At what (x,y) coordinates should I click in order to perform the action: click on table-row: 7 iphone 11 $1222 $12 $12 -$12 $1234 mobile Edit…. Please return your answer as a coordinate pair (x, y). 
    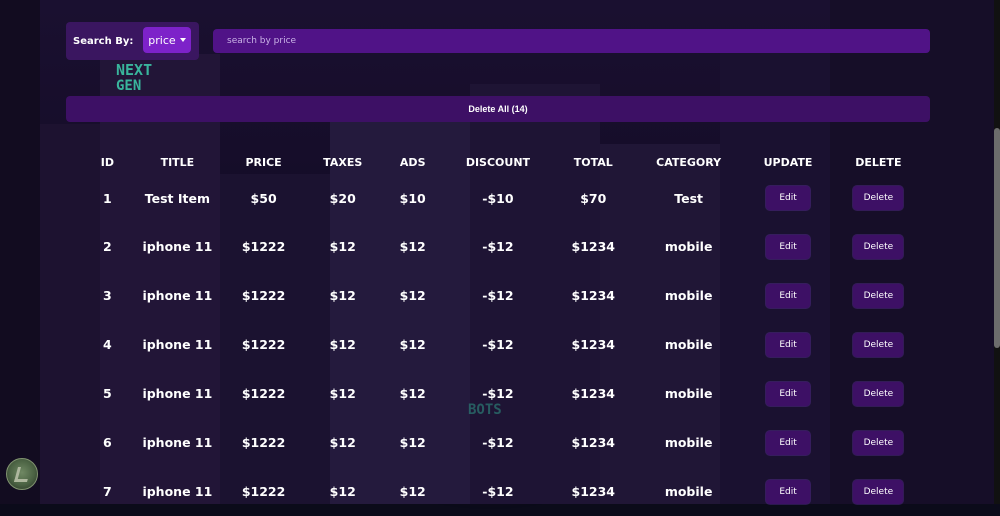
    Looking at the image, I should click on (500, 491).